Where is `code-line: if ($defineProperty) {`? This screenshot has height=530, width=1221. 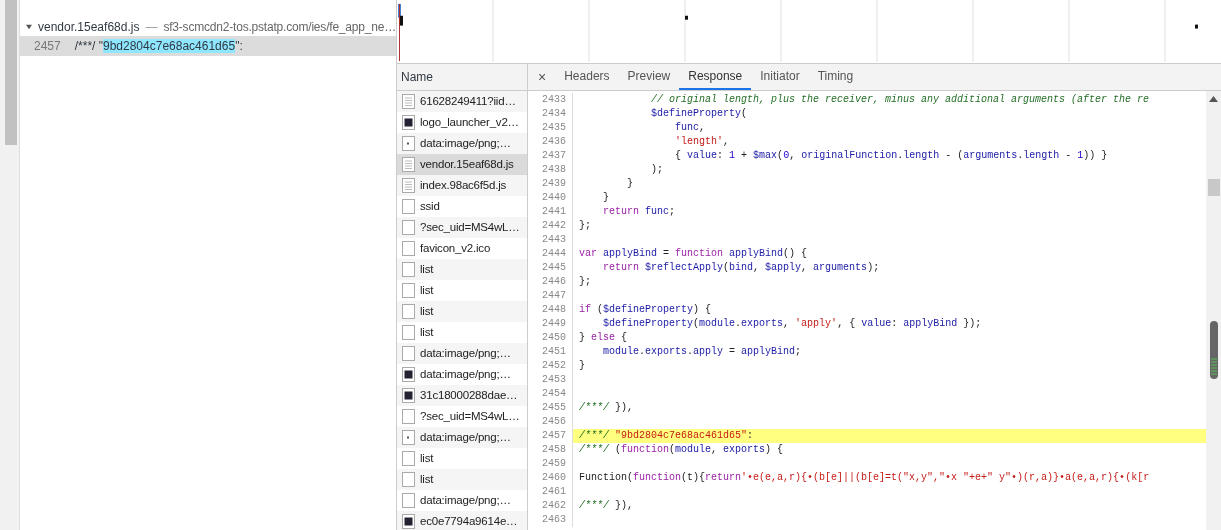
code-line: if ($defineProperty) { is located at coordinates (645, 310).